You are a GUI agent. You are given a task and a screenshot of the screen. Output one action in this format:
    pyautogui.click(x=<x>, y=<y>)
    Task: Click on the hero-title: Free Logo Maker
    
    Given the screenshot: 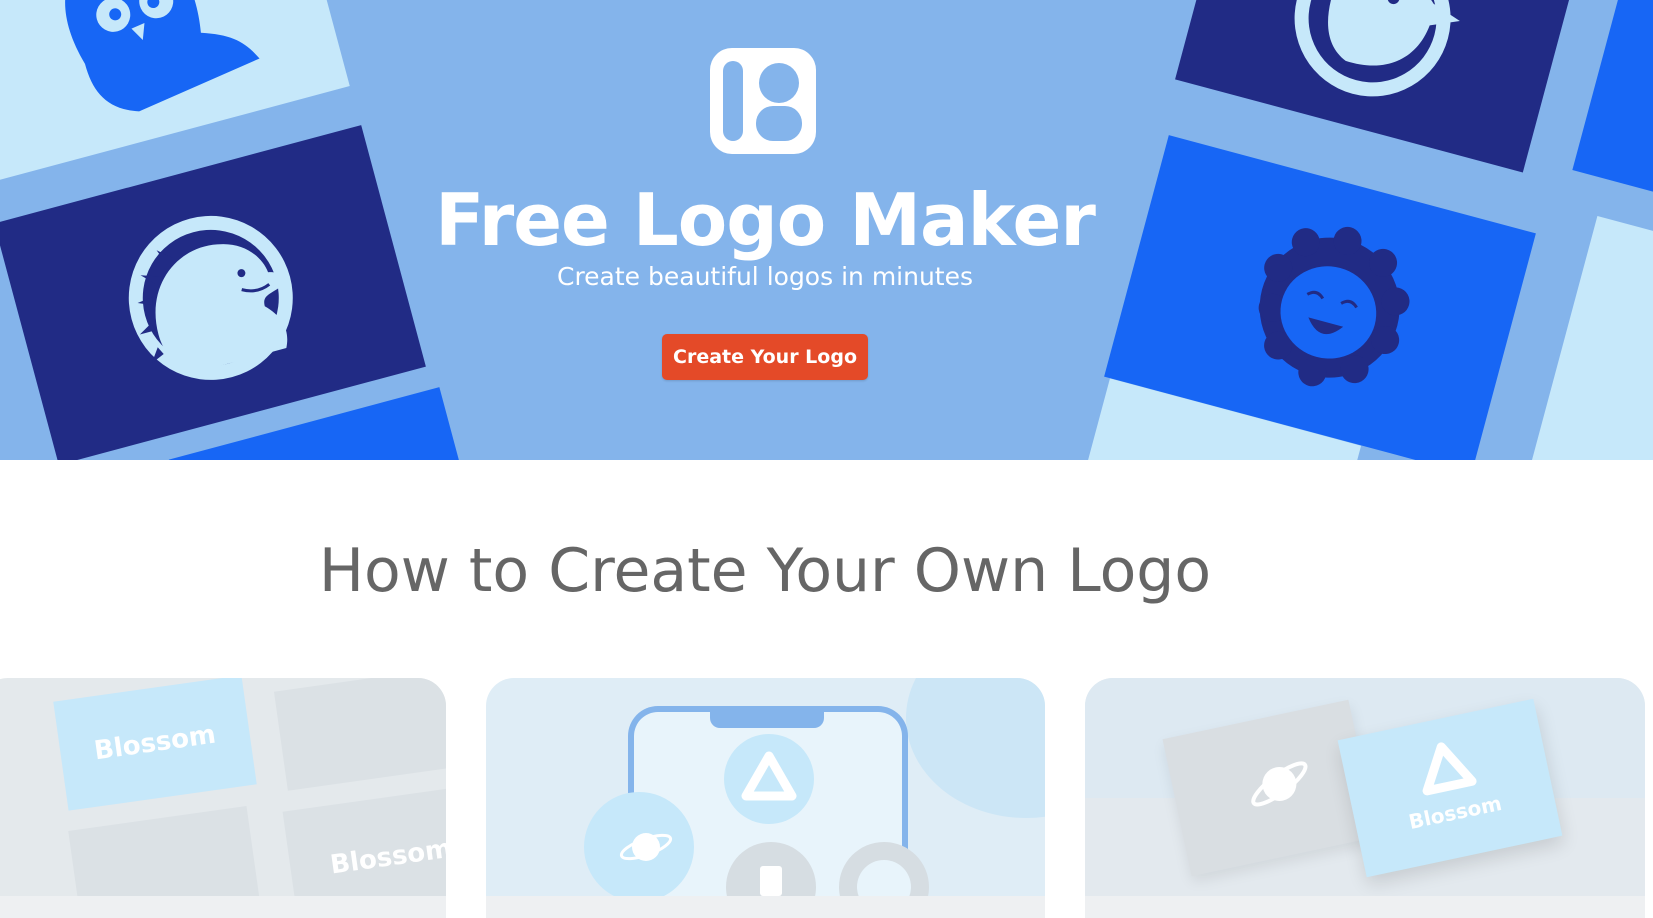 What is the action you would take?
    pyautogui.click(x=765, y=220)
    